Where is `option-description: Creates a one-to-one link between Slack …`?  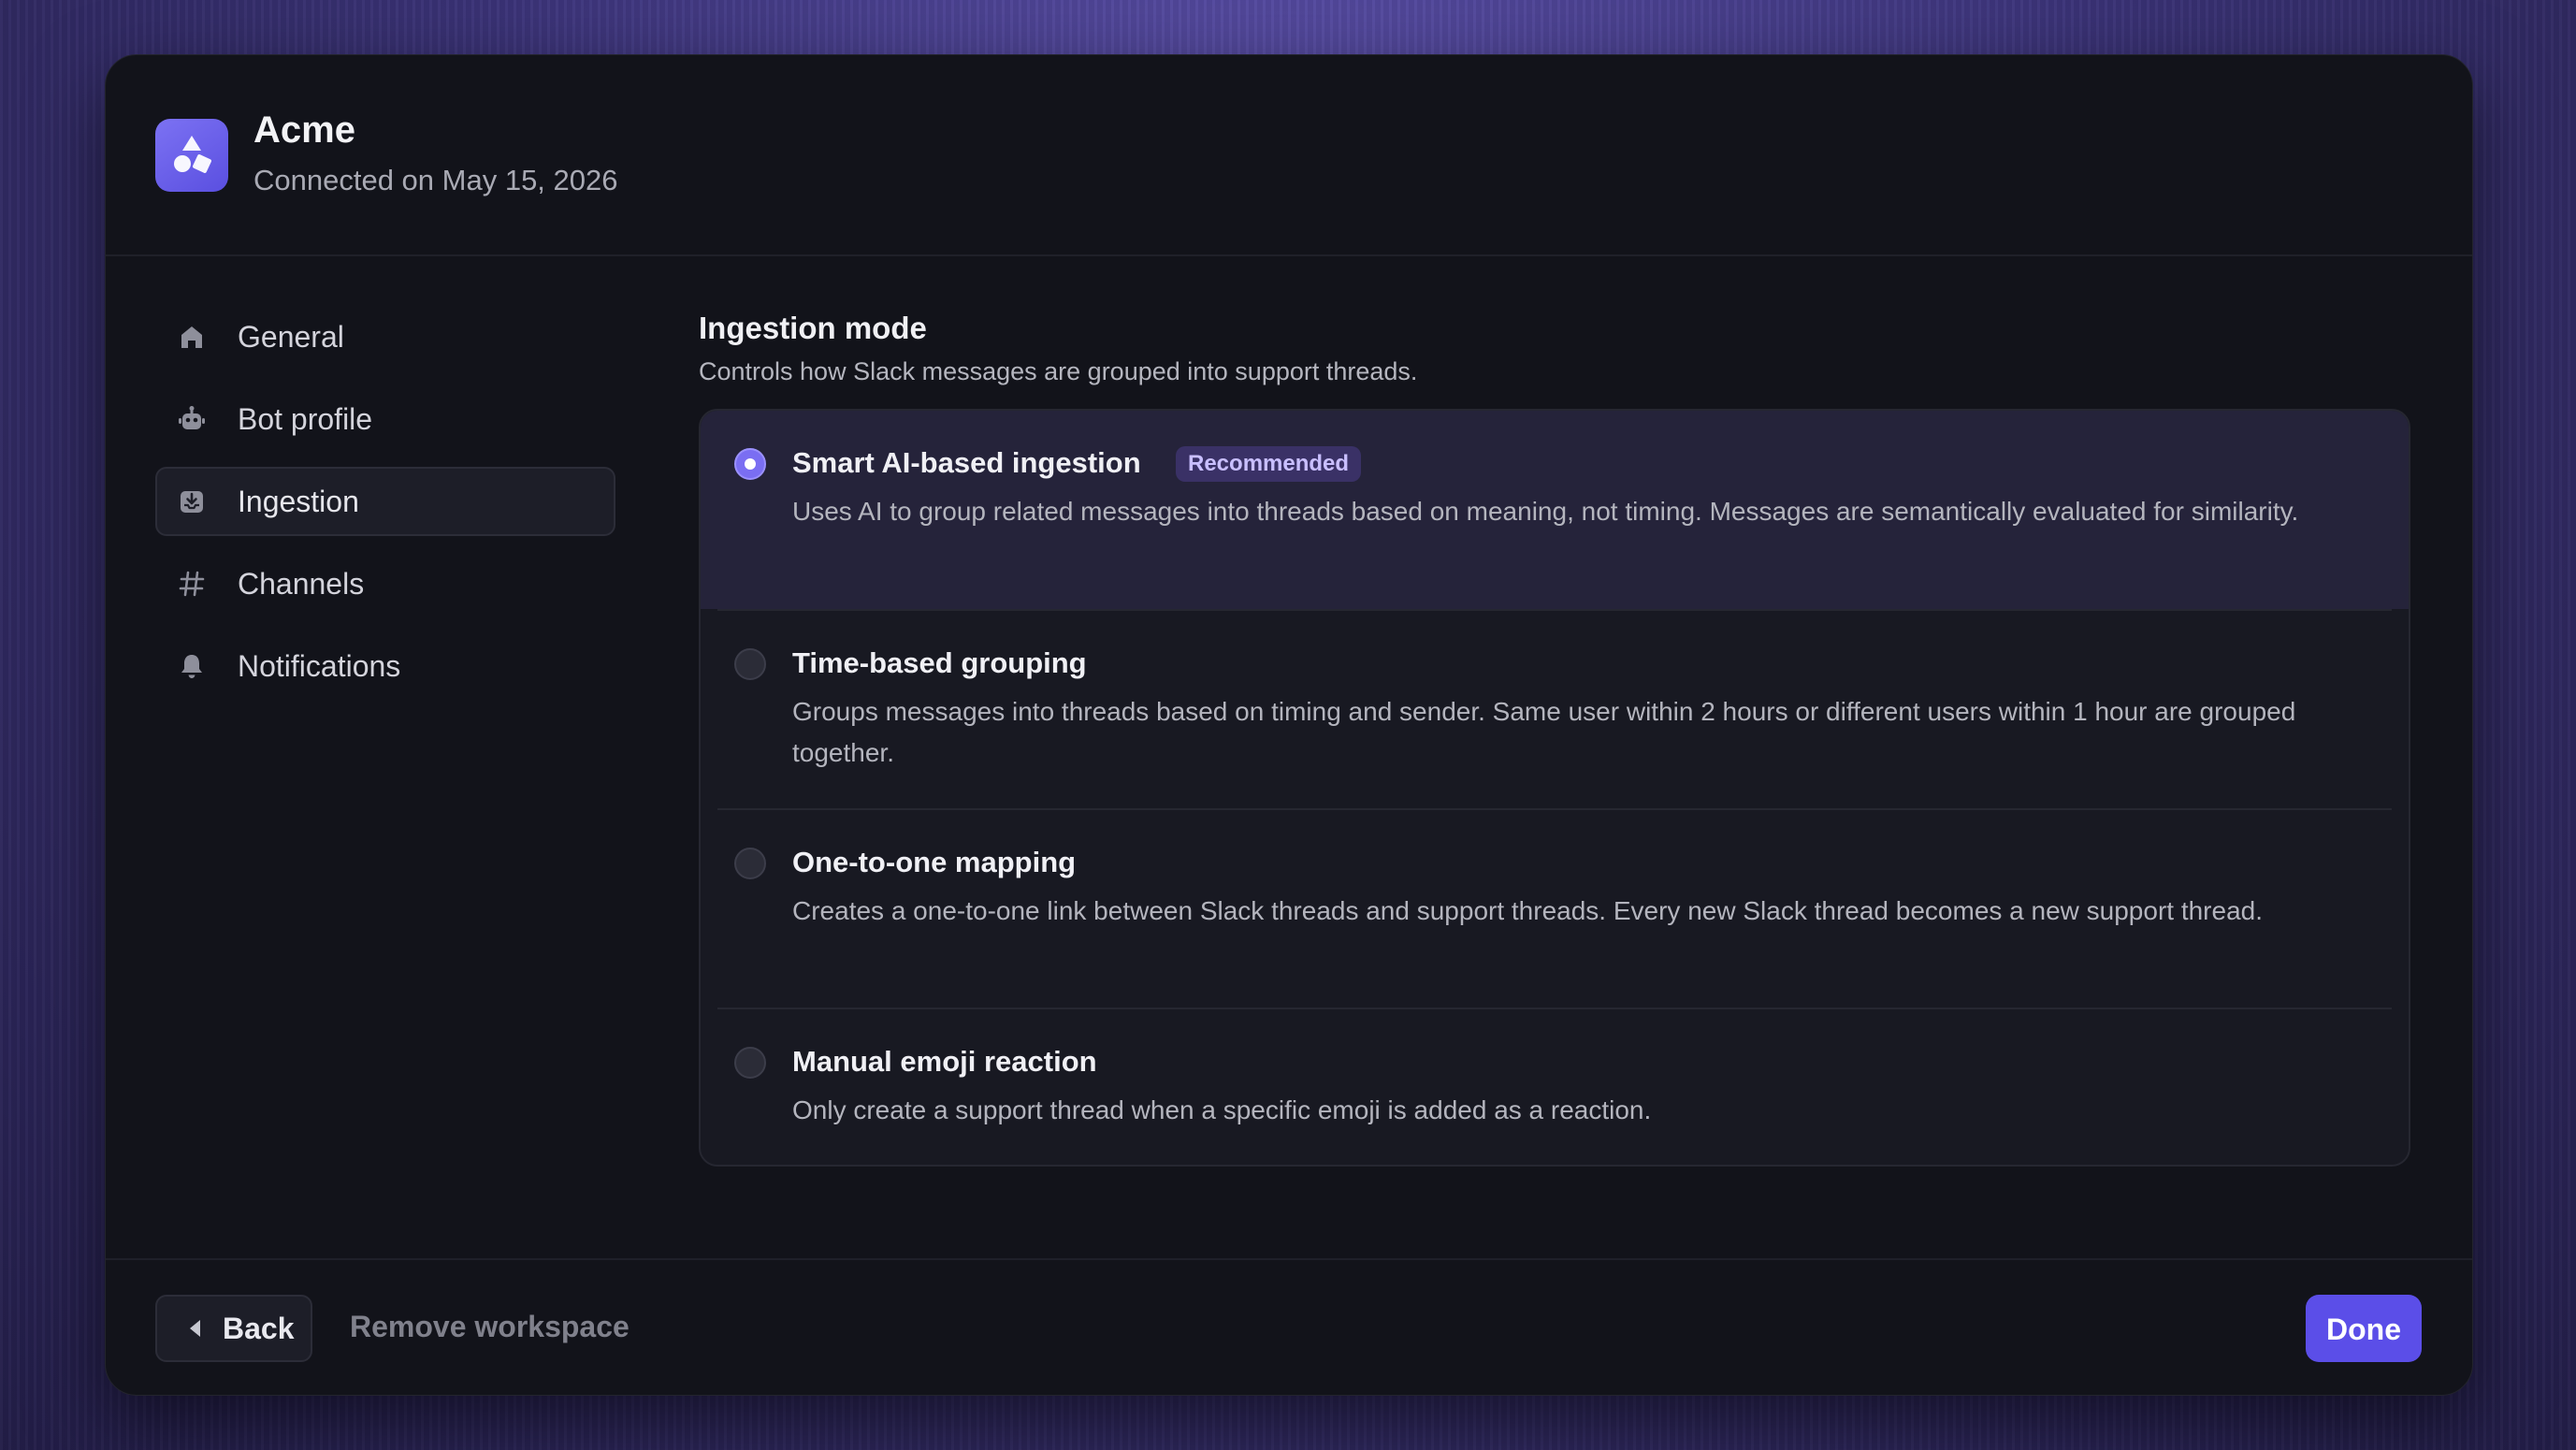
option-description: Creates a one-to-one link between Slack … is located at coordinates (1528, 910).